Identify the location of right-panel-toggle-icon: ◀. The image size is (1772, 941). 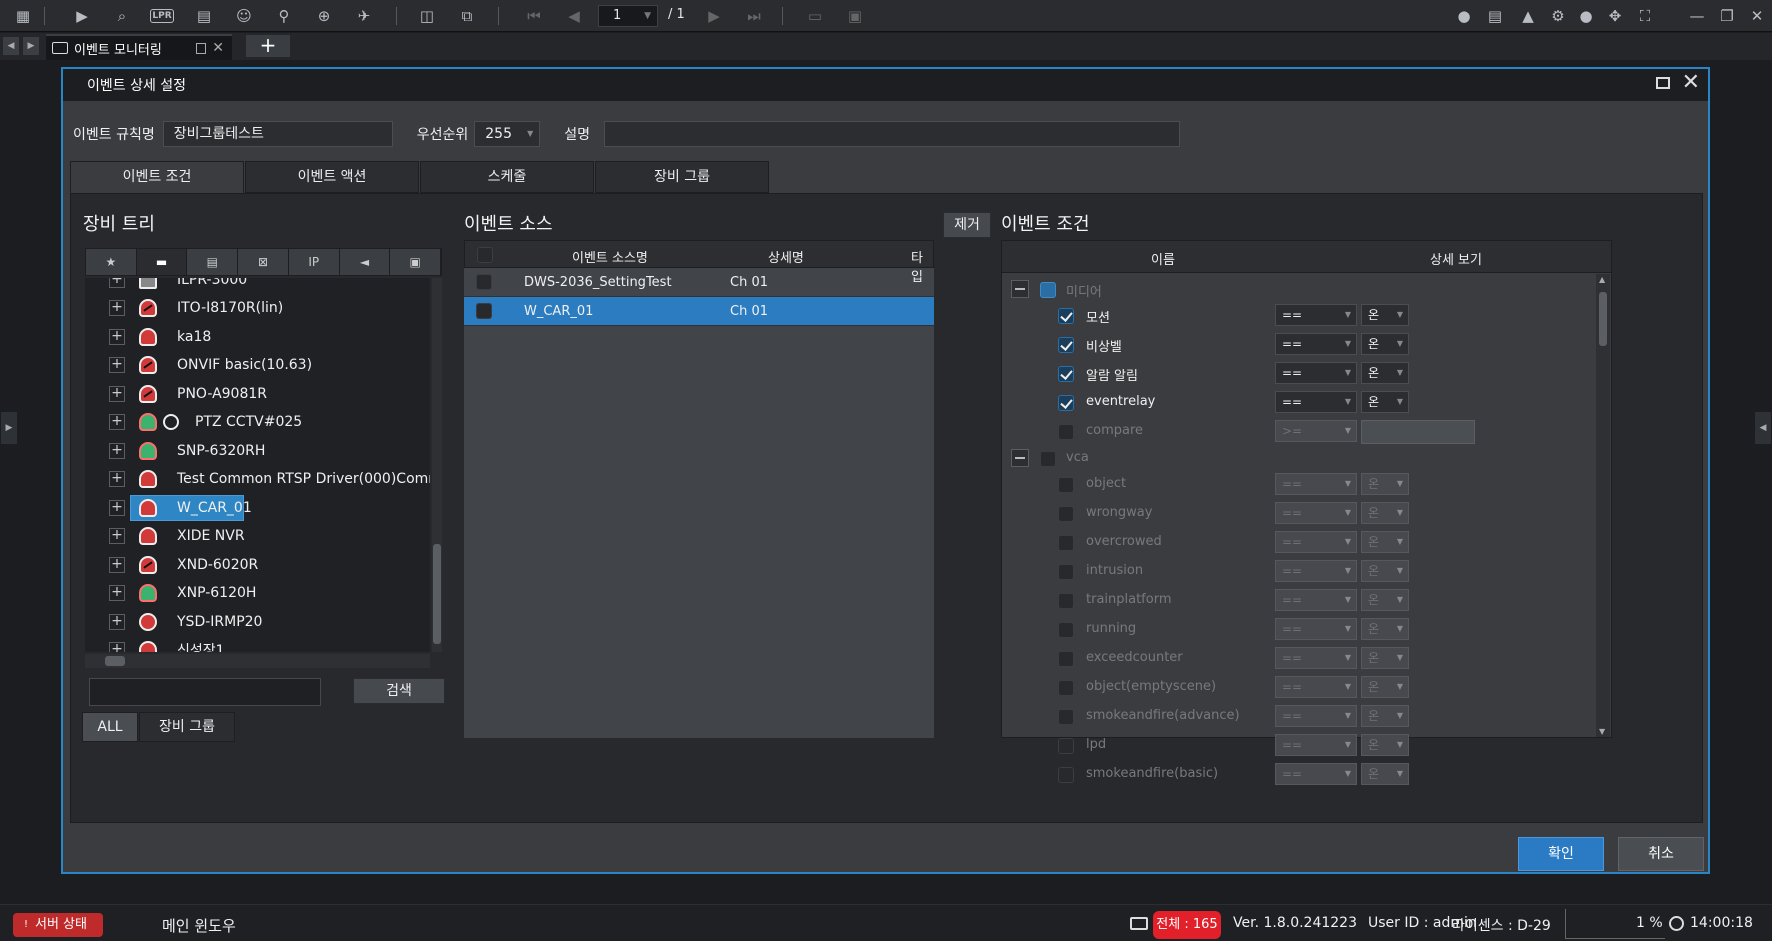
(1763, 428).